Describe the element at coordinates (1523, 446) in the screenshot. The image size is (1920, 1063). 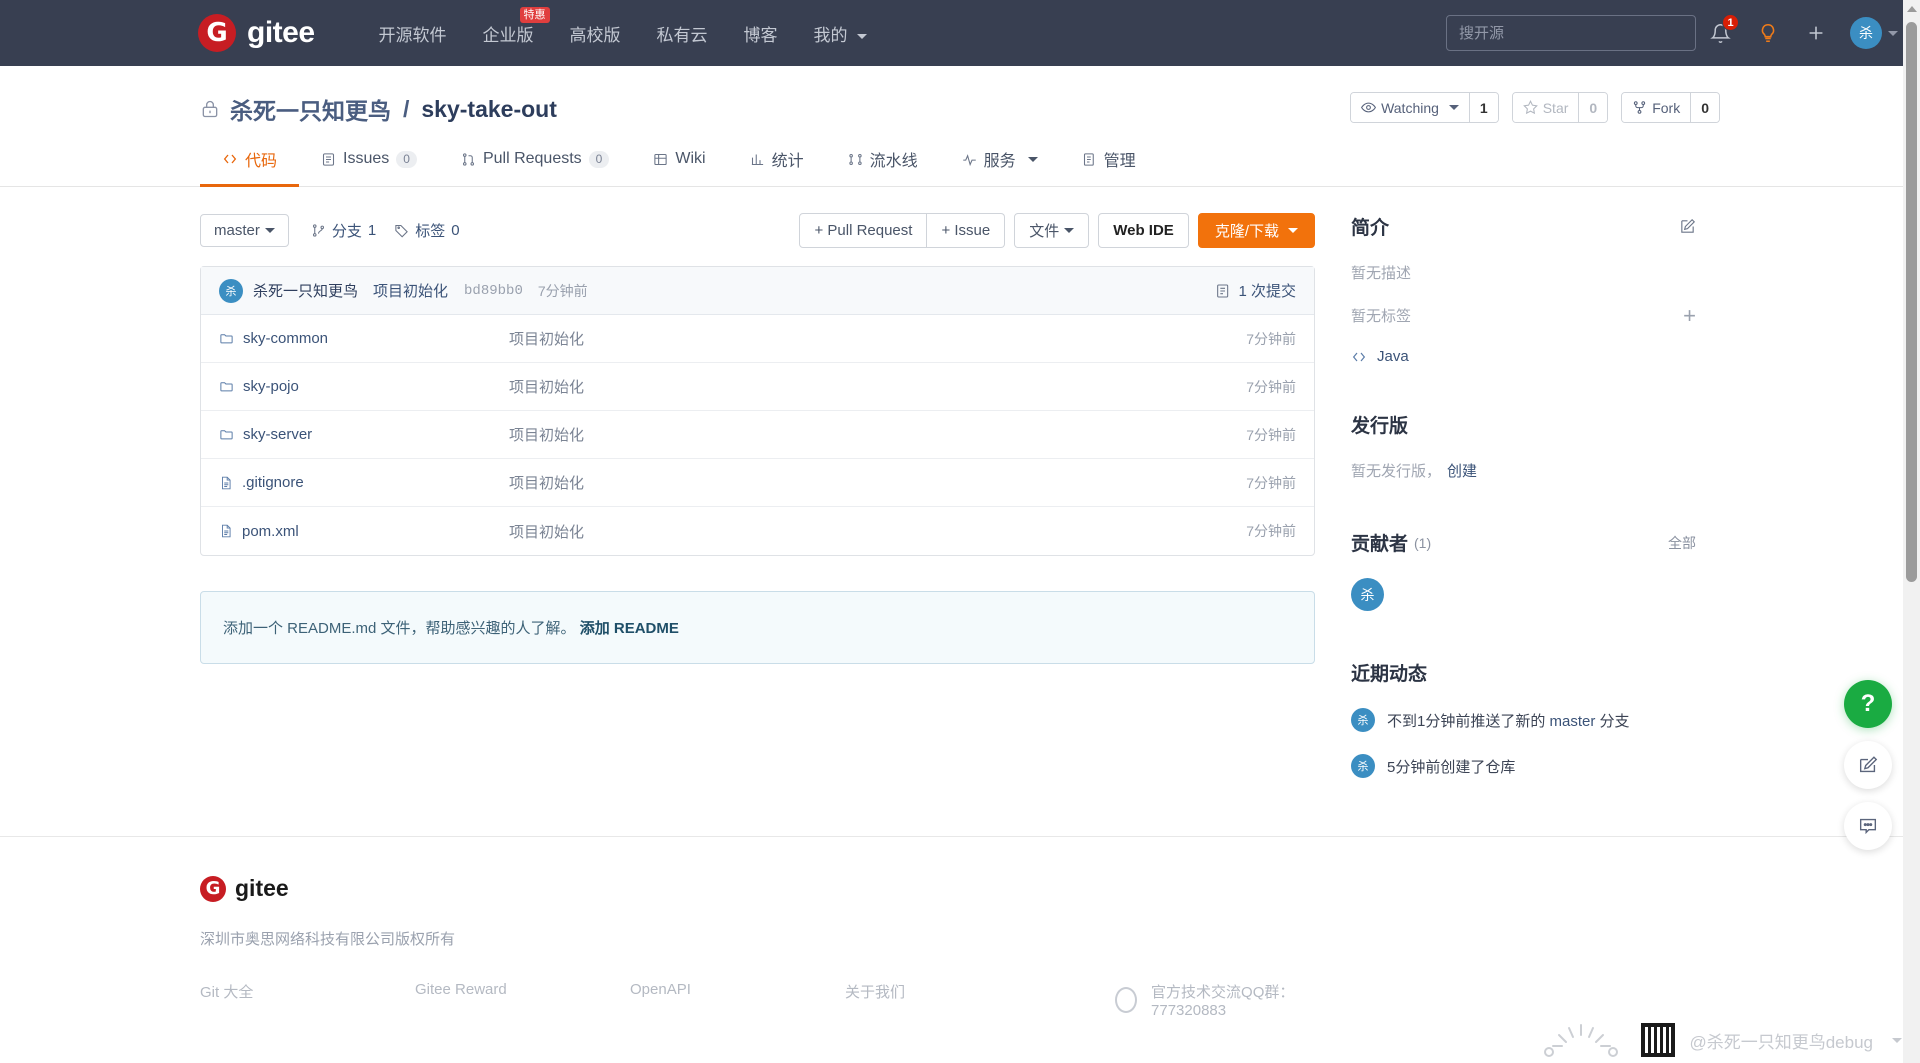
I see `sidebar-release-section: 发行版 暂无发行版， 创建` at that location.